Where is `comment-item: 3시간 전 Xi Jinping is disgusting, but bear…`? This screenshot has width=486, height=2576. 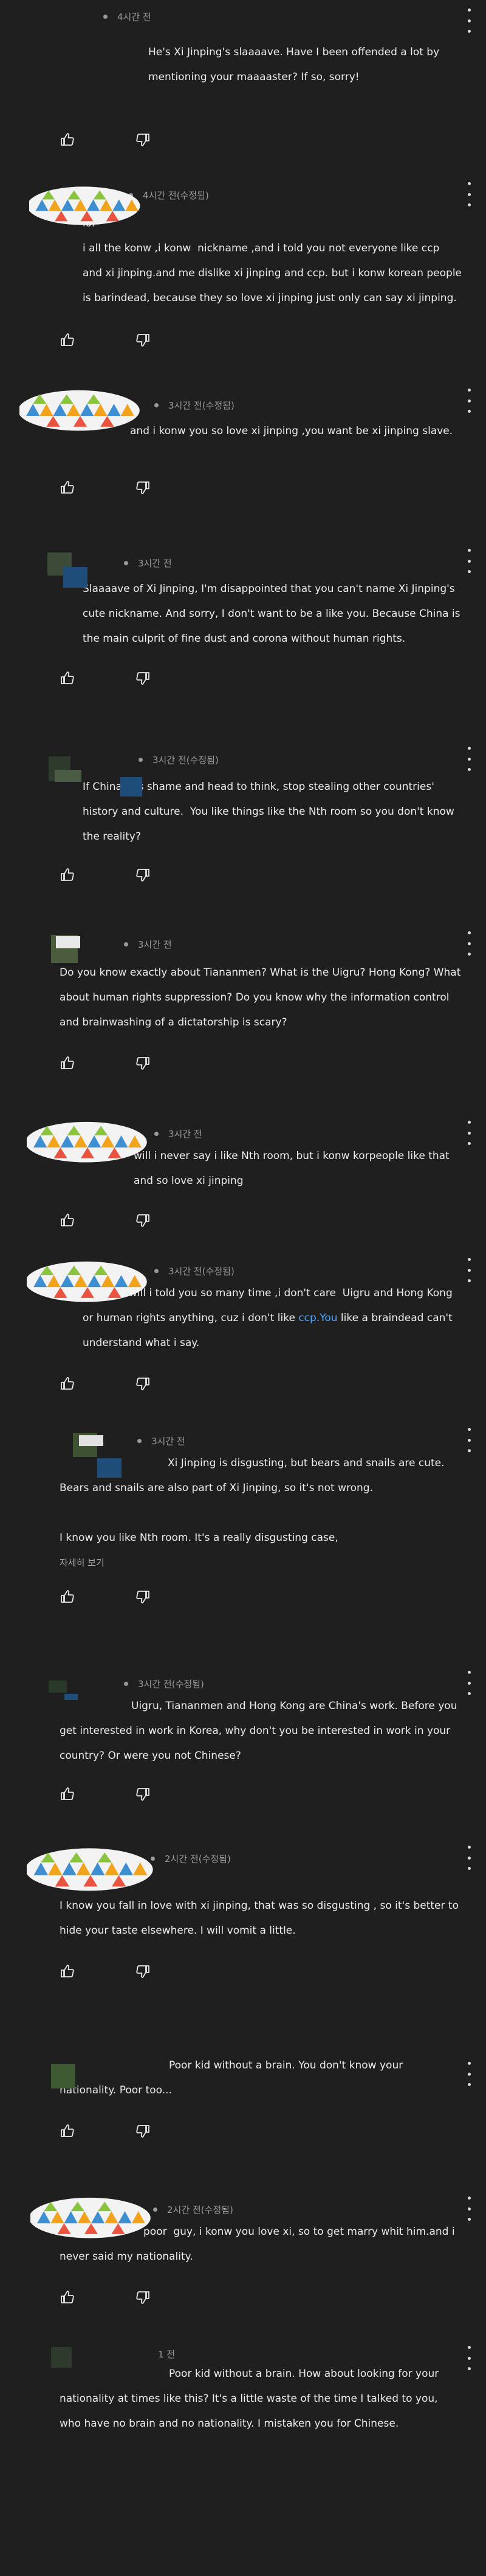
comment-item: 3시간 전 Xi Jinping is disgusting, but bear… is located at coordinates (243, 1540).